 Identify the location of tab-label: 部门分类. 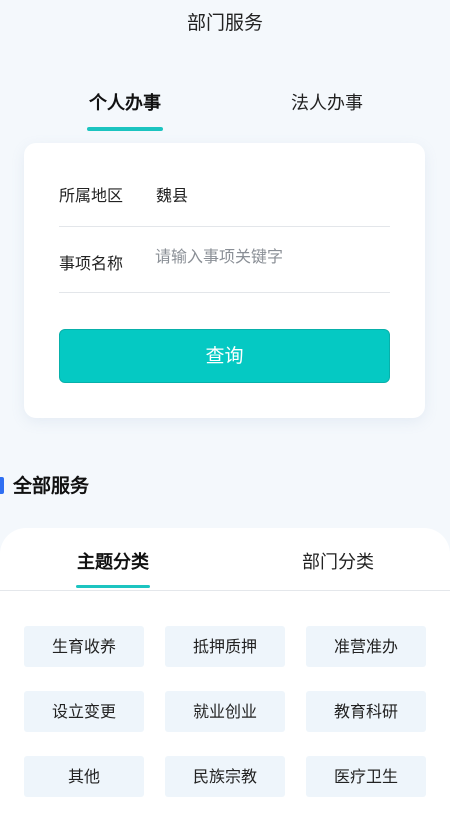
(338, 562).